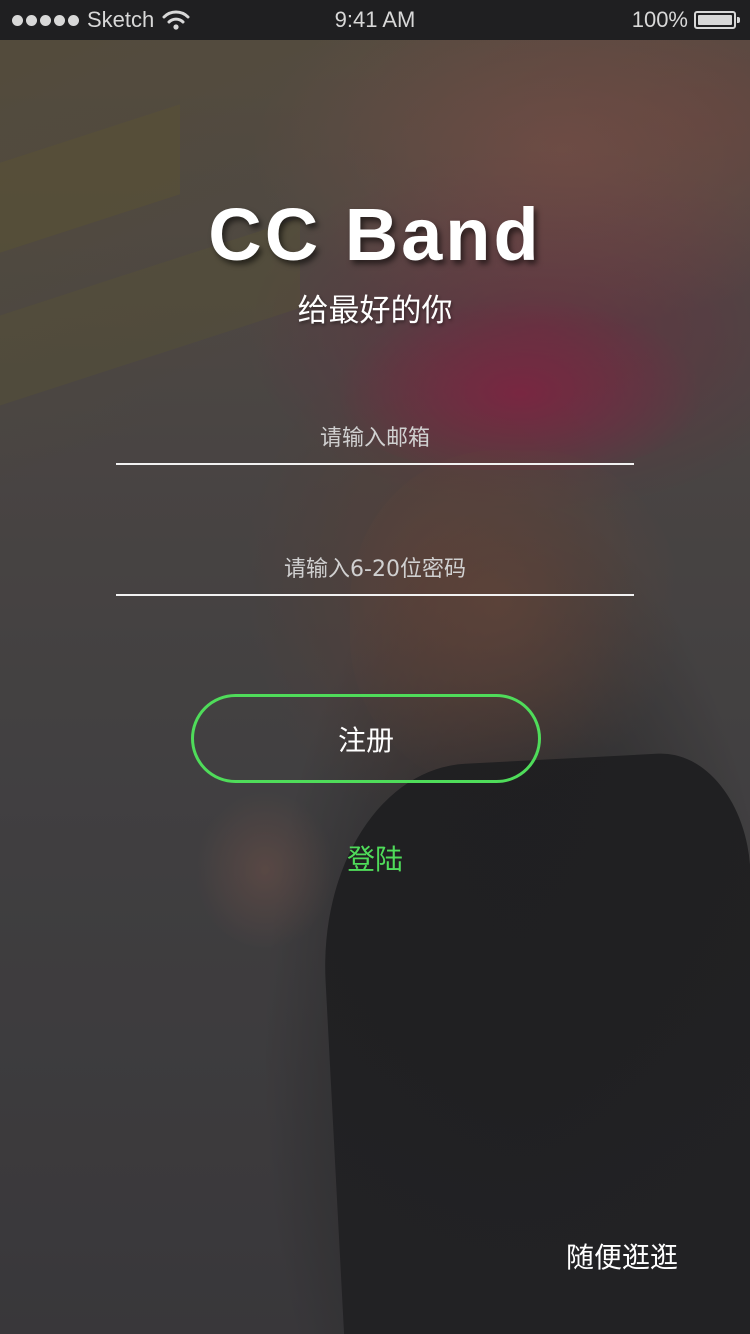  What do you see at coordinates (375, 858) in the screenshot?
I see `login-link: 登陆` at bounding box center [375, 858].